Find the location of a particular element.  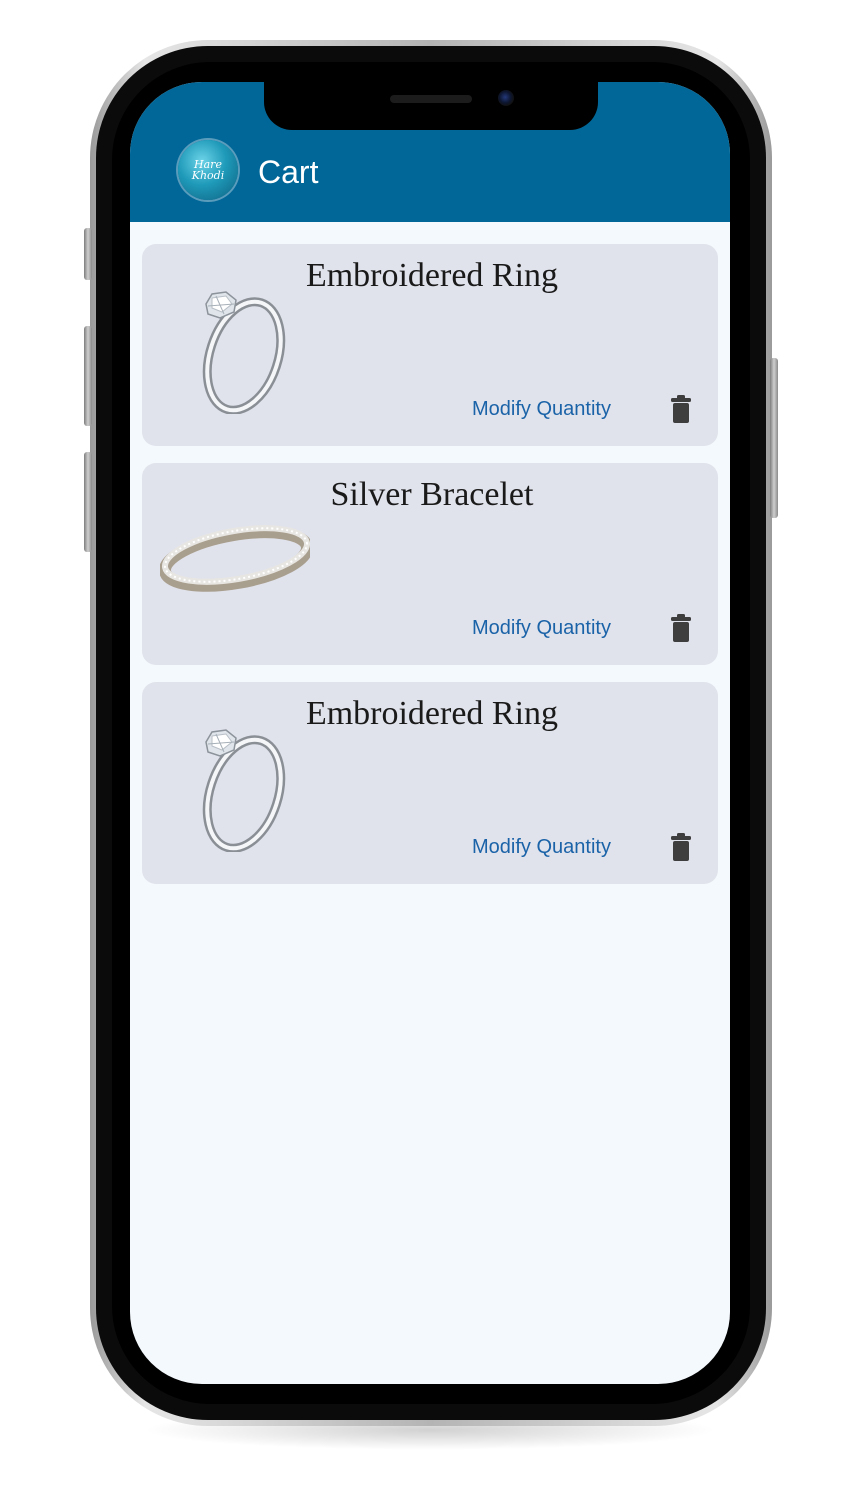

phone-notch is located at coordinates (431, 106).